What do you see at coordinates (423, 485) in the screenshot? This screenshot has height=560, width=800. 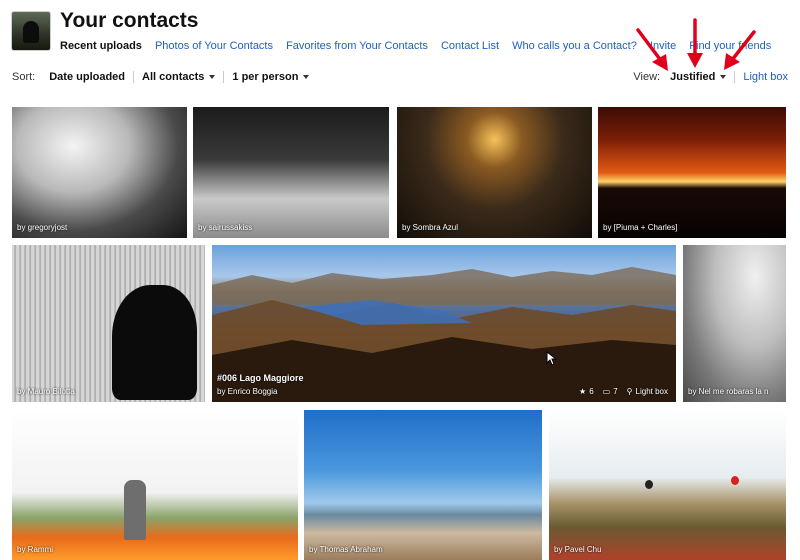 I see `photo-tile: by Thomas Abraham` at bounding box center [423, 485].